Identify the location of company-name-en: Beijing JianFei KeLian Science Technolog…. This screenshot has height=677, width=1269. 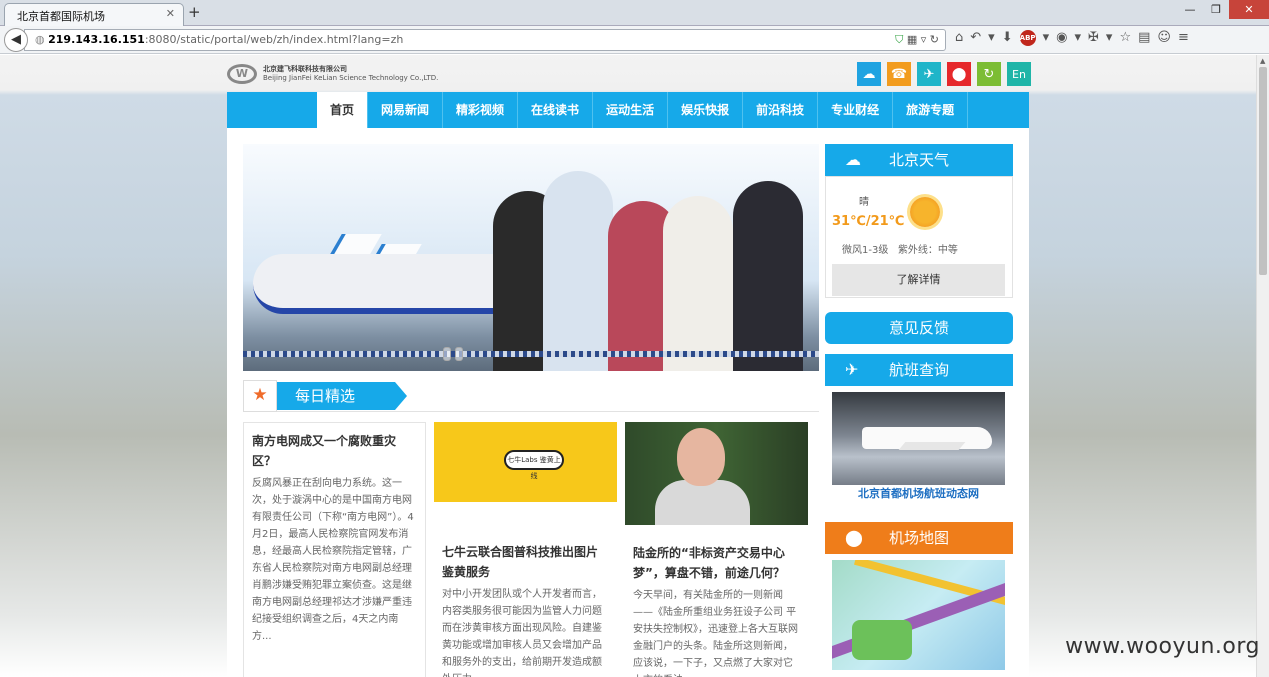
(351, 78).